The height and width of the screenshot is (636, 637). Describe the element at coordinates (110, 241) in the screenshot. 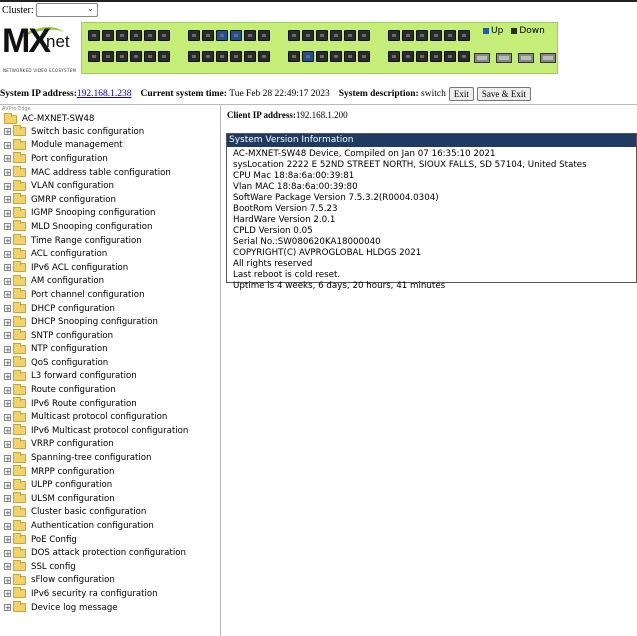

I see `tree-item: + Time Range configuration` at that location.